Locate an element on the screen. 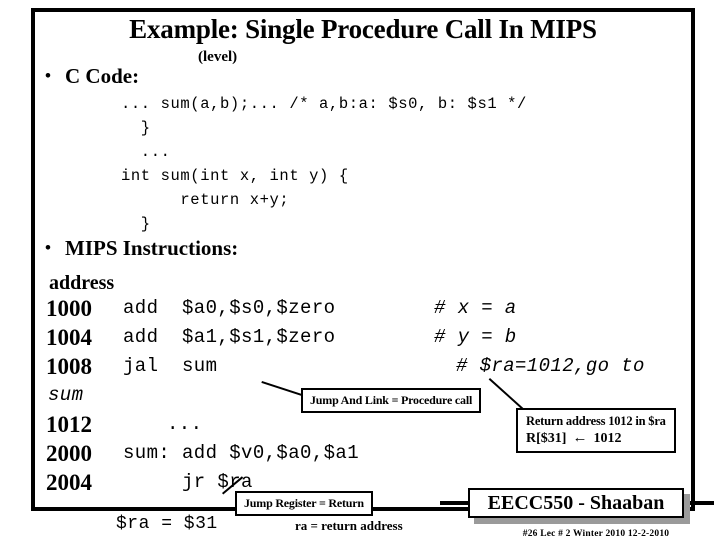 The height and width of the screenshot is (540, 720). callout-jump-register: Jump Register = Return is located at coordinates (304, 503).